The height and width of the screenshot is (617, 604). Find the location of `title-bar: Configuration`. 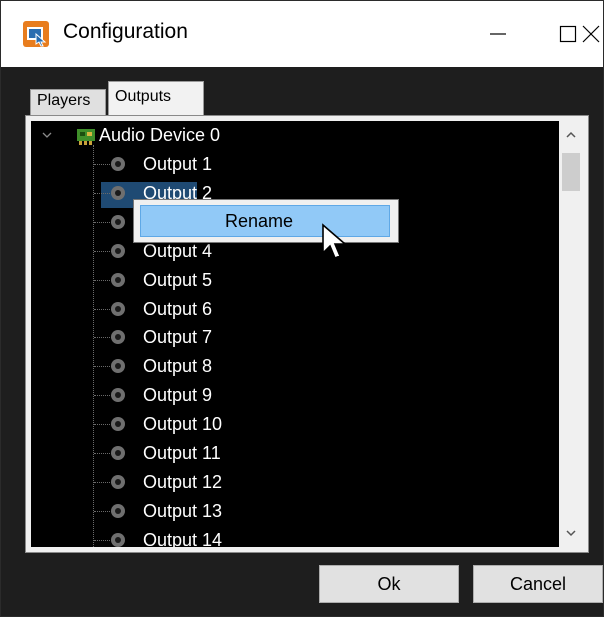

title-bar: Configuration is located at coordinates (302, 34).